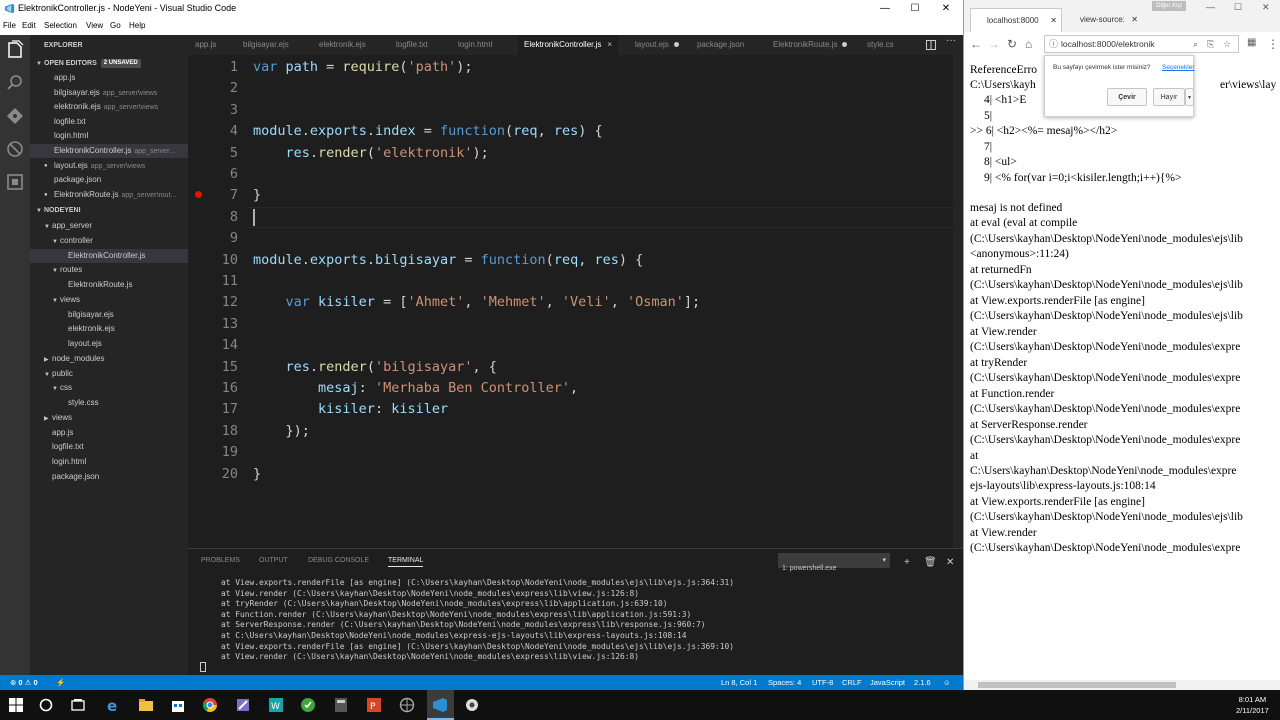 This screenshot has height=720, width=1280. Describe the element at coordinates (1178, 67) in the screenshot. I see `translate-options-link: Seçenekler` at that location.